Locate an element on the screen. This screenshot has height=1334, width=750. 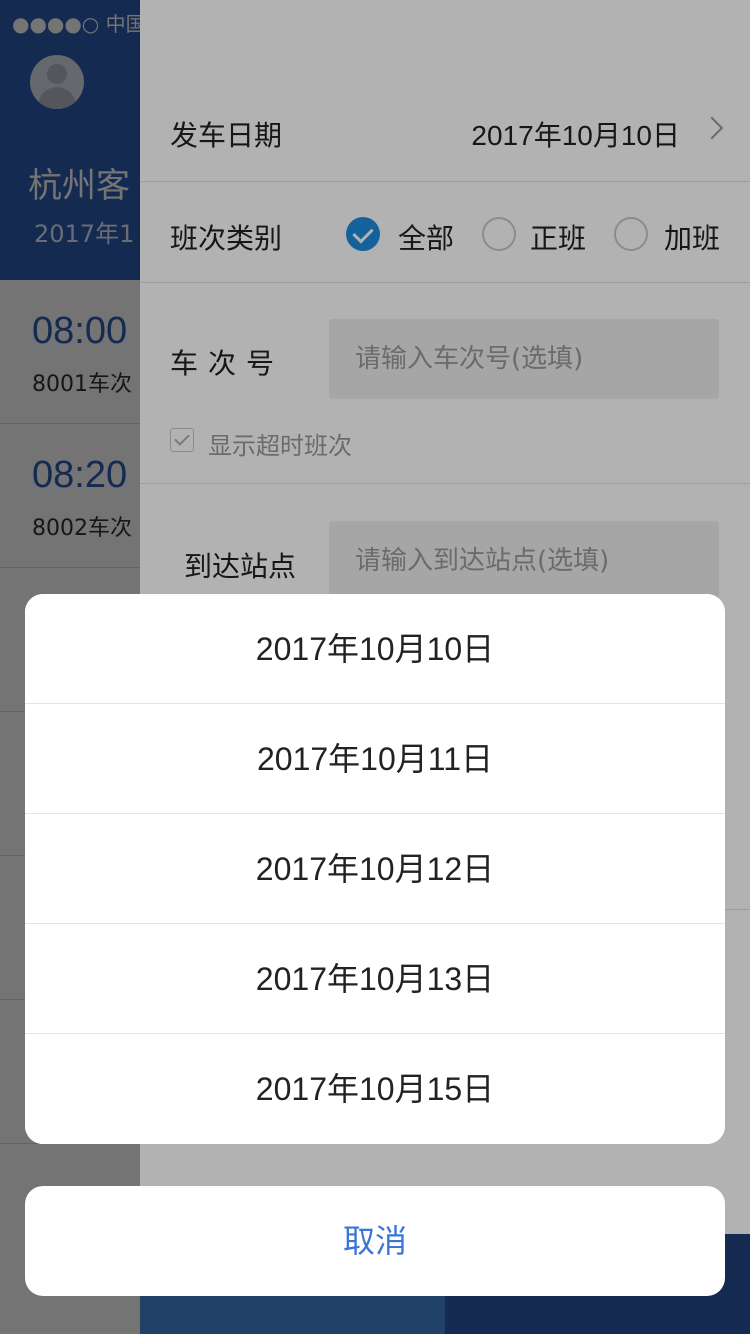
date-option: 2017年10月12日 is located at coordinates (375, 869).